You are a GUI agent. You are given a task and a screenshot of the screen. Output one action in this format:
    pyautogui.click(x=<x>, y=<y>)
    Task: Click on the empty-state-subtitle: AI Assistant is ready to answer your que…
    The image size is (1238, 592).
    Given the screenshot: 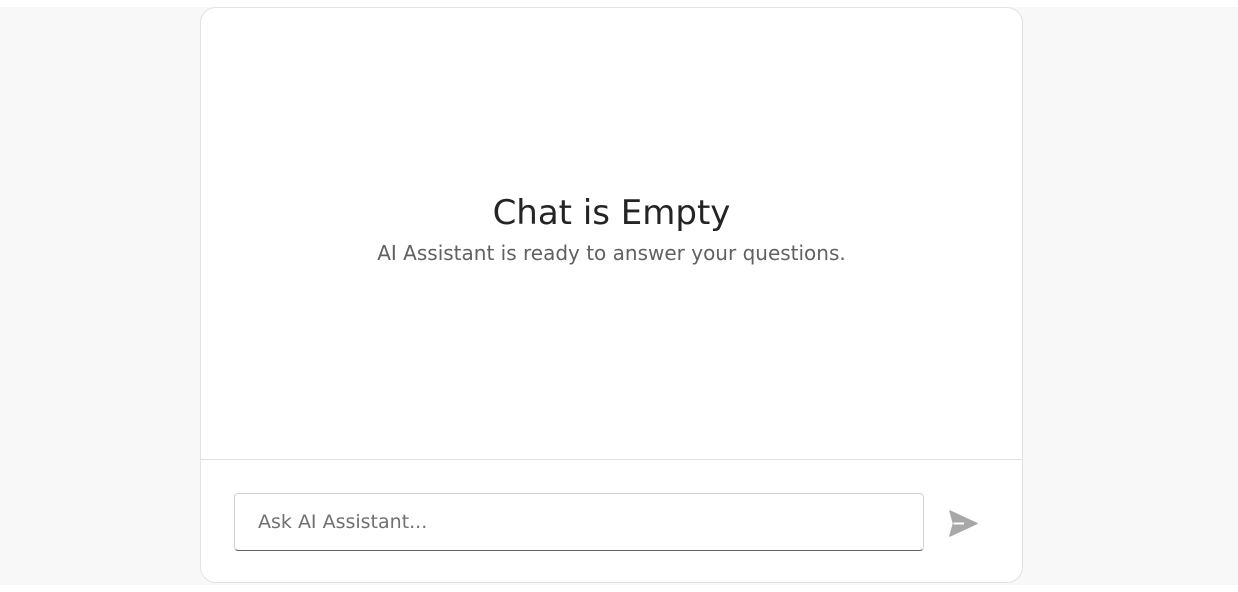 What is the action you would take?
    pyautogui.click(x=611, y=253)
    